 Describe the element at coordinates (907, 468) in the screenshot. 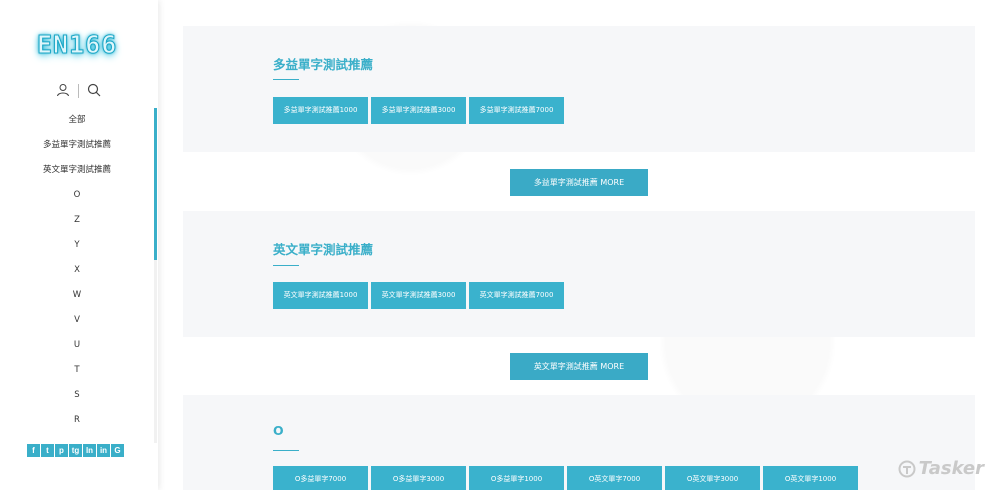

I see `tasker-logo-icon` at that location.